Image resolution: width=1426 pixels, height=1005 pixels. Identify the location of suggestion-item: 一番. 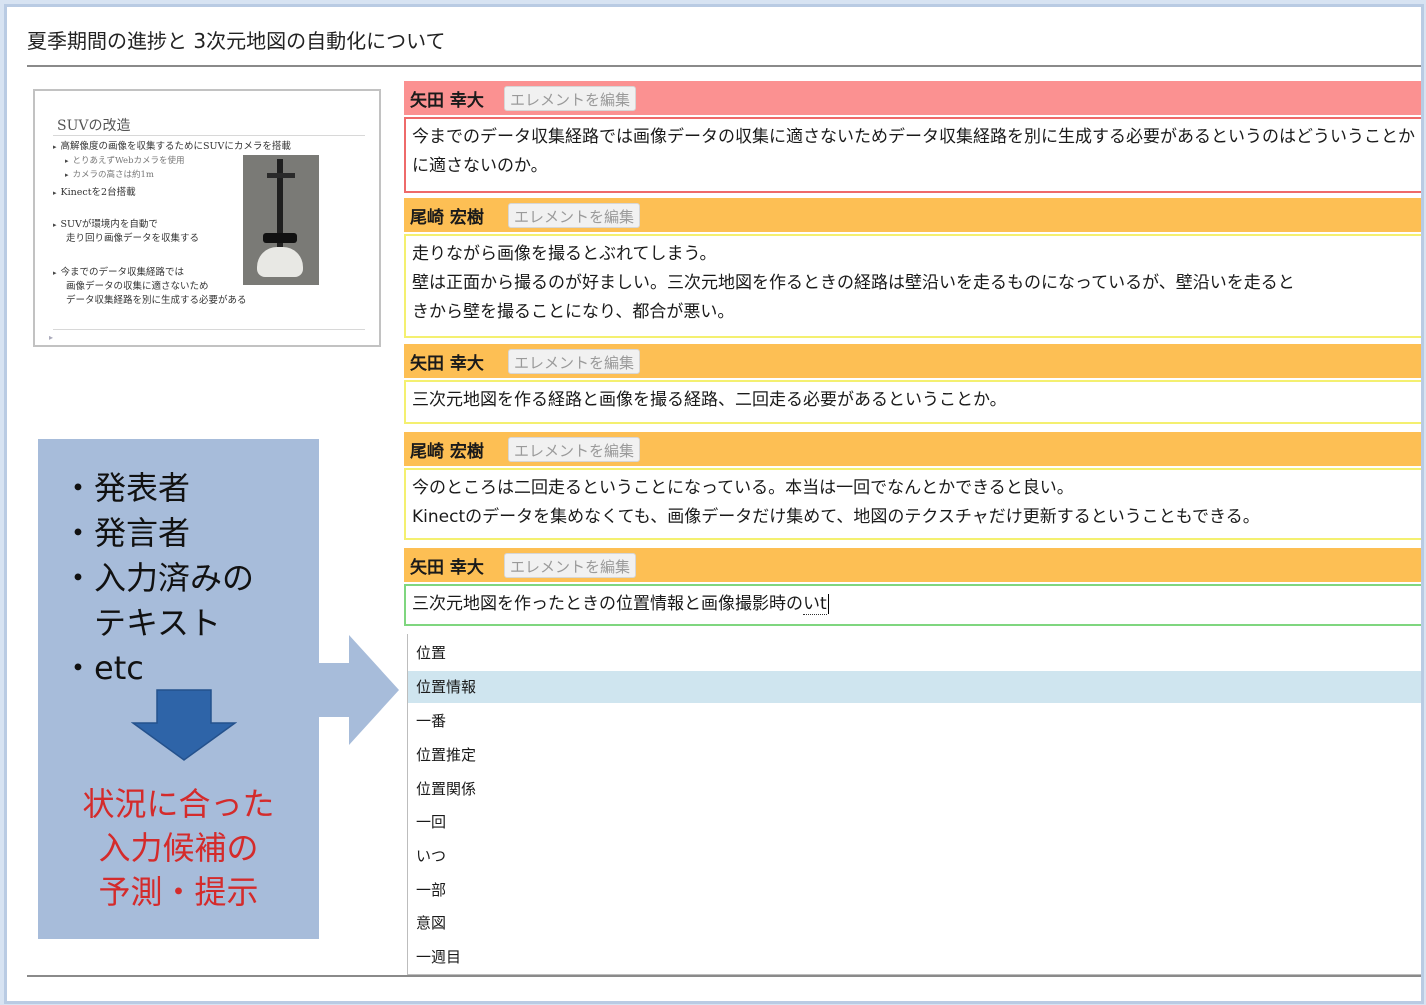
(914, 721).